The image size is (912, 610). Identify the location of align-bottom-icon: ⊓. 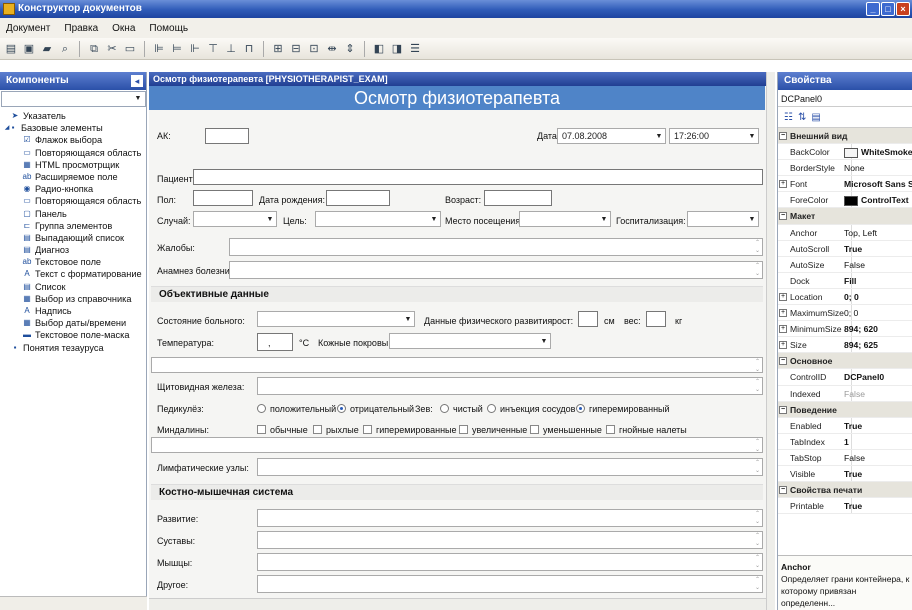
(249, 49).